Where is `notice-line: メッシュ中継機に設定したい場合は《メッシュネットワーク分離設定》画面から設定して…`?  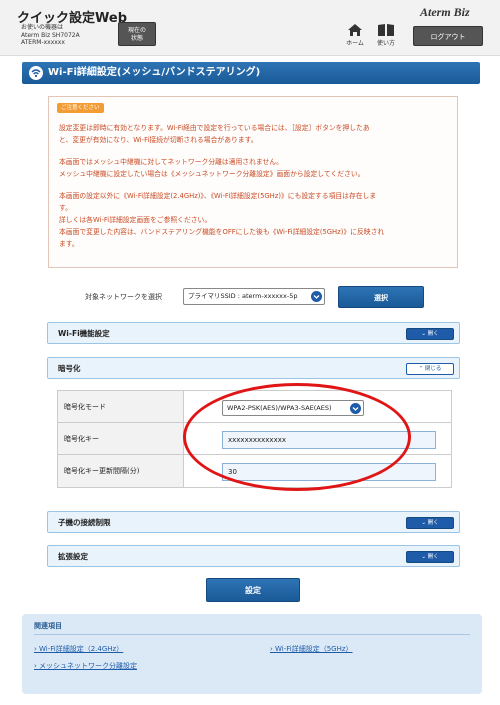 notice-line: メッシュ中継機に設定したい場合は《メッシュネットワーク分離設定》画面から設定して… is located at coordinates (212, 174).